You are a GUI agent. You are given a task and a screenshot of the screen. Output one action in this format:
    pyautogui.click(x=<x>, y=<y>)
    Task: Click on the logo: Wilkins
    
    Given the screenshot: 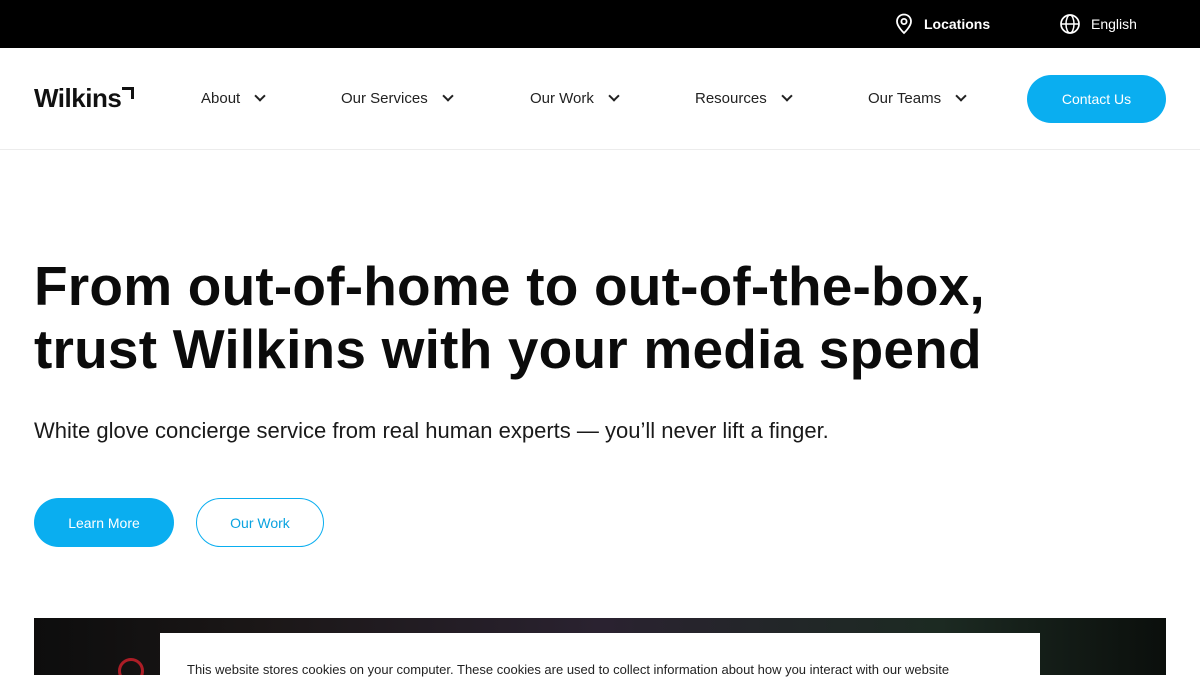 What is the action you would take?
    pyautogui.click(x=84, y=98)
    